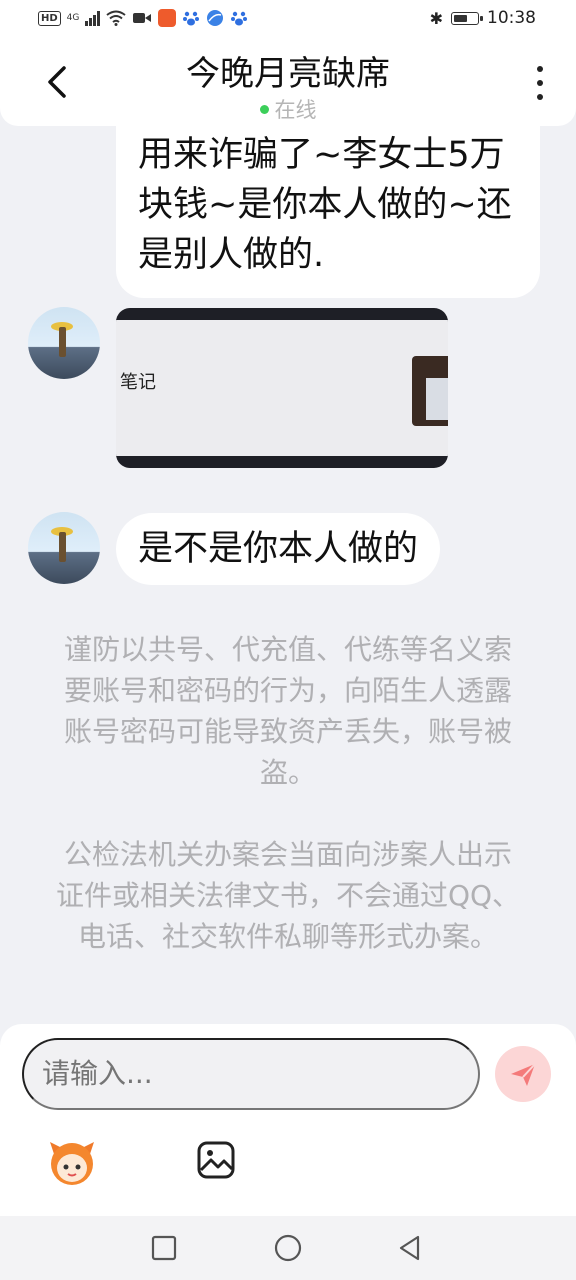 Image resolution: width=576 pixels, height=1280 pixels. Describe the element at coordinates (93, 18) in the screenshot. I see `signal-icon` at that location.